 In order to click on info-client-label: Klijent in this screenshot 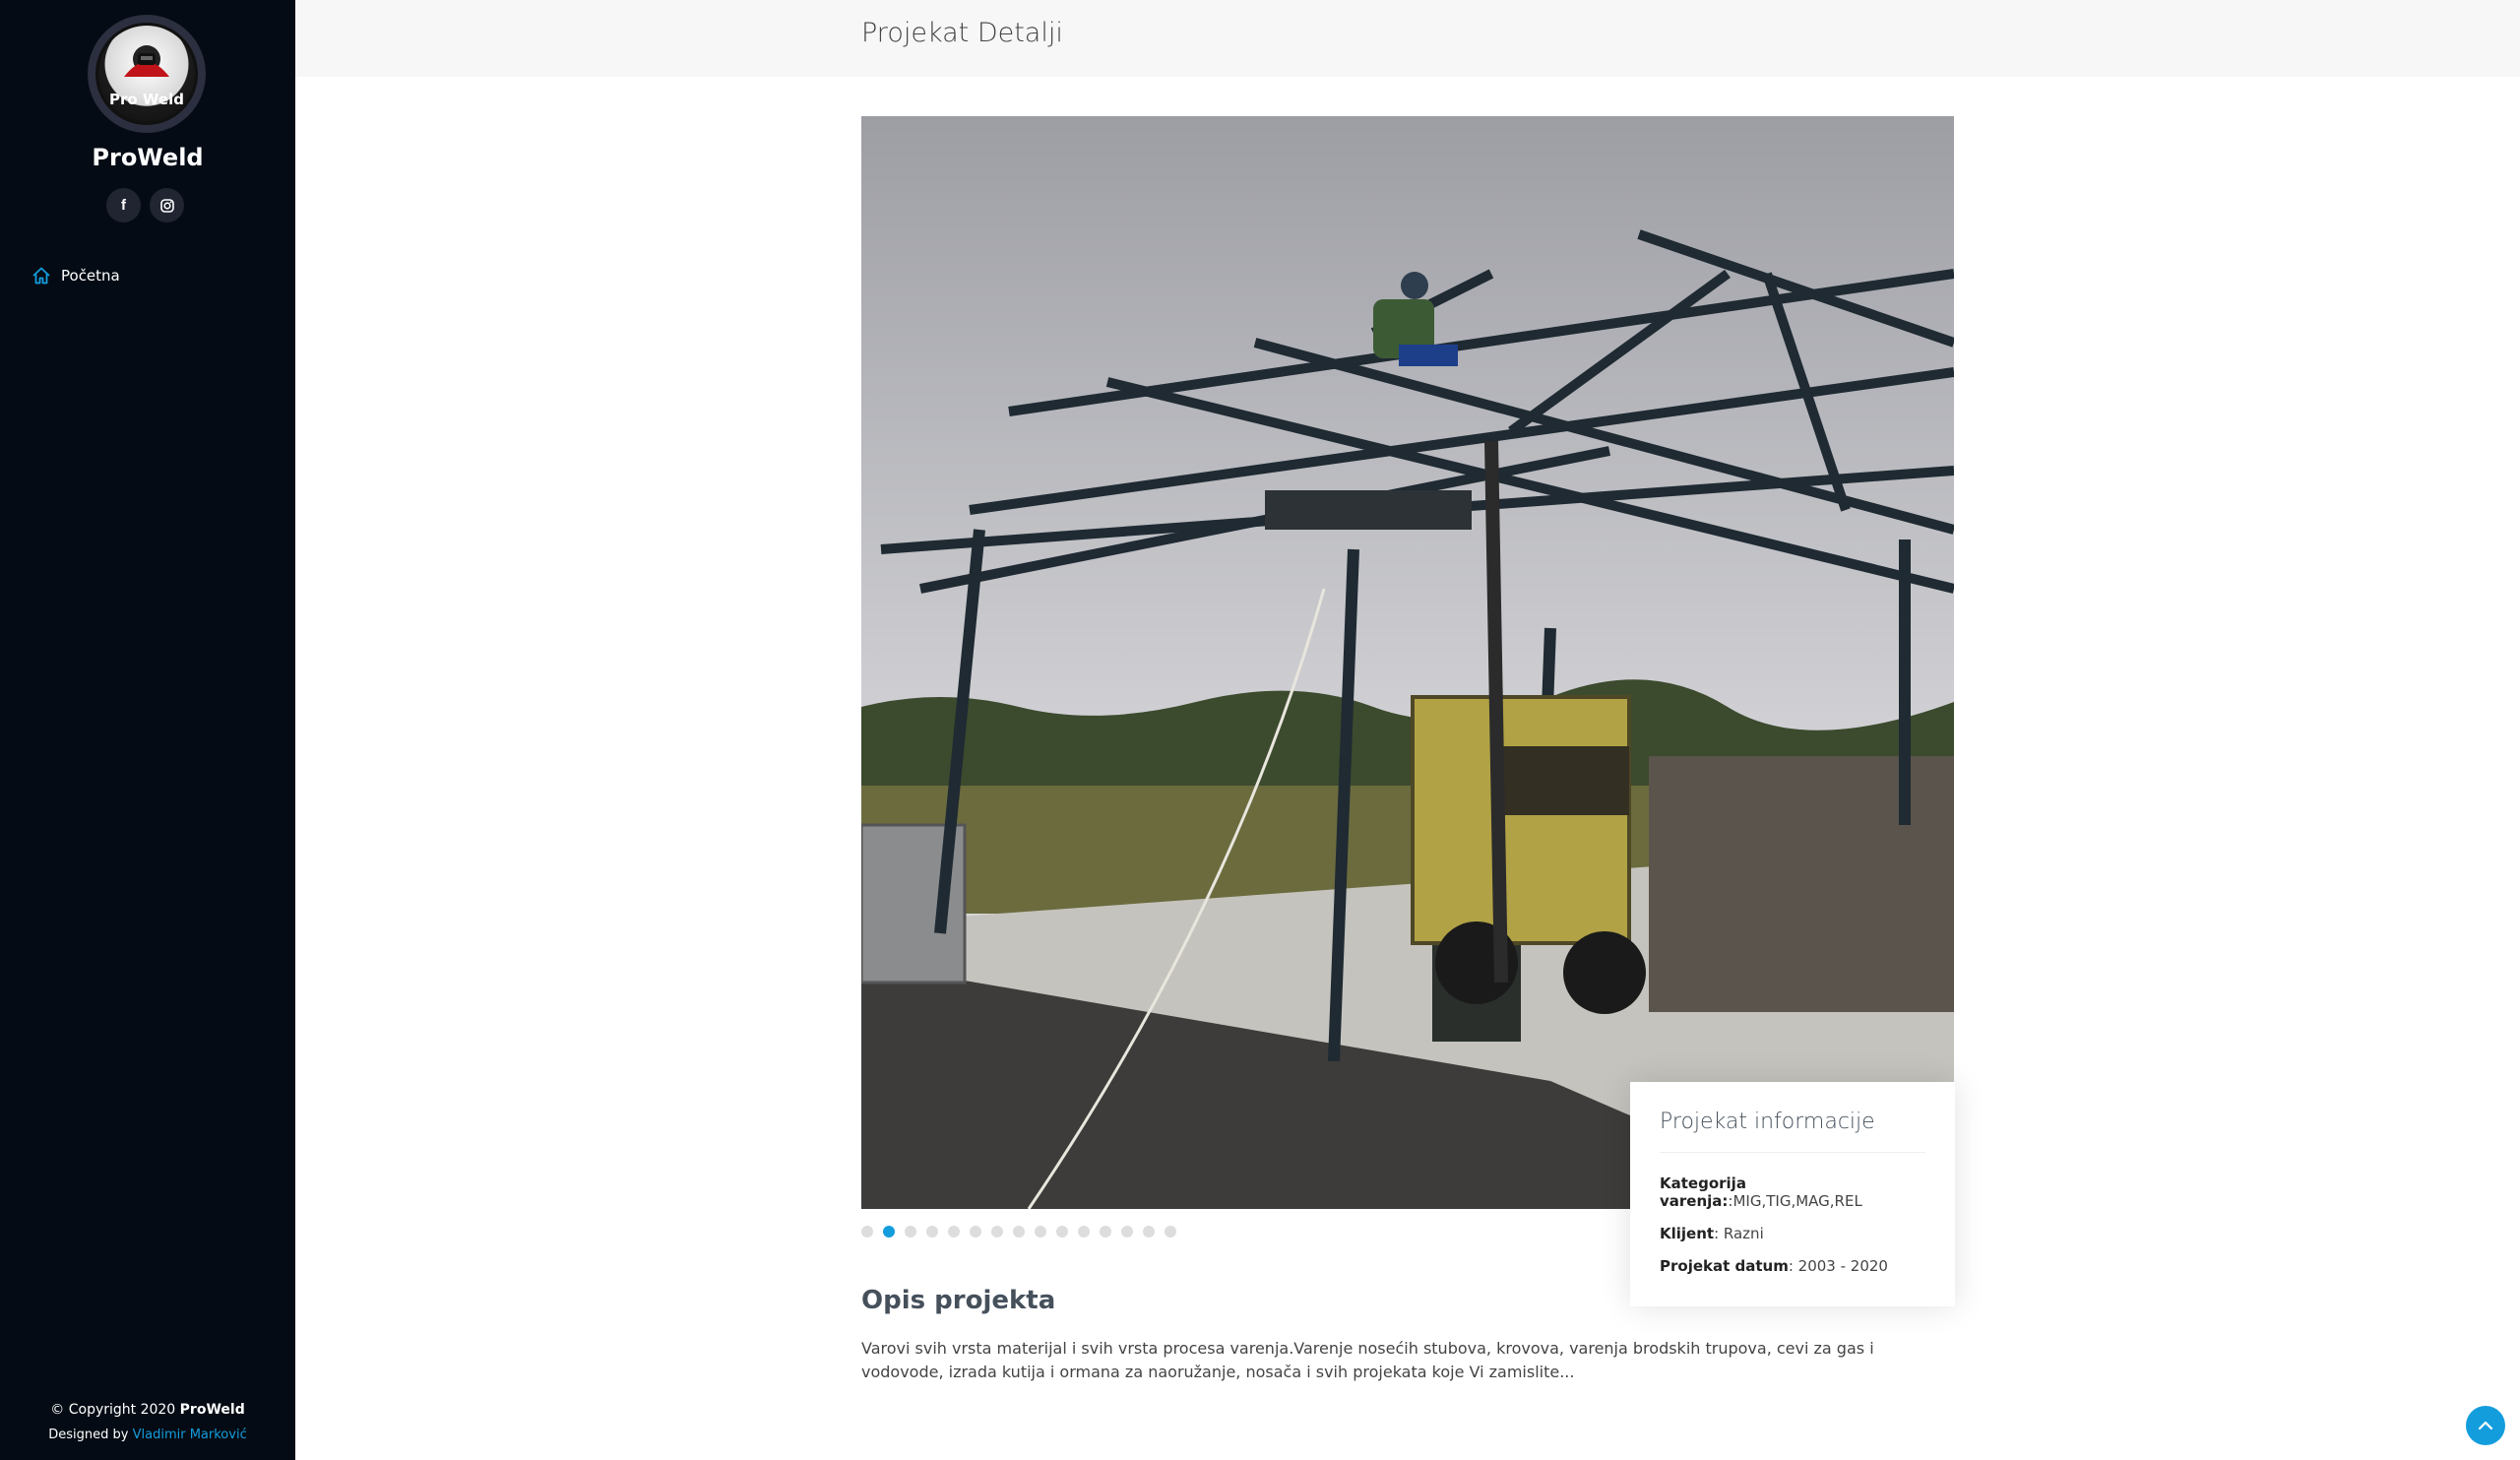, I will do `click(1687, 1233)`.